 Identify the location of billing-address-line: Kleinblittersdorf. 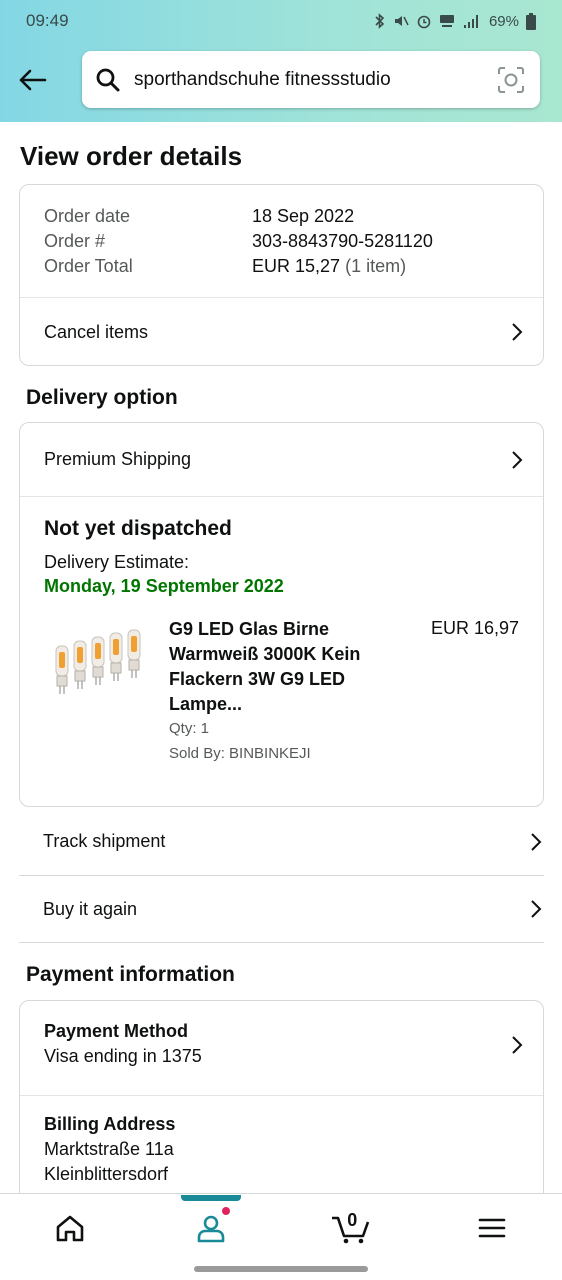
(106, 1174).